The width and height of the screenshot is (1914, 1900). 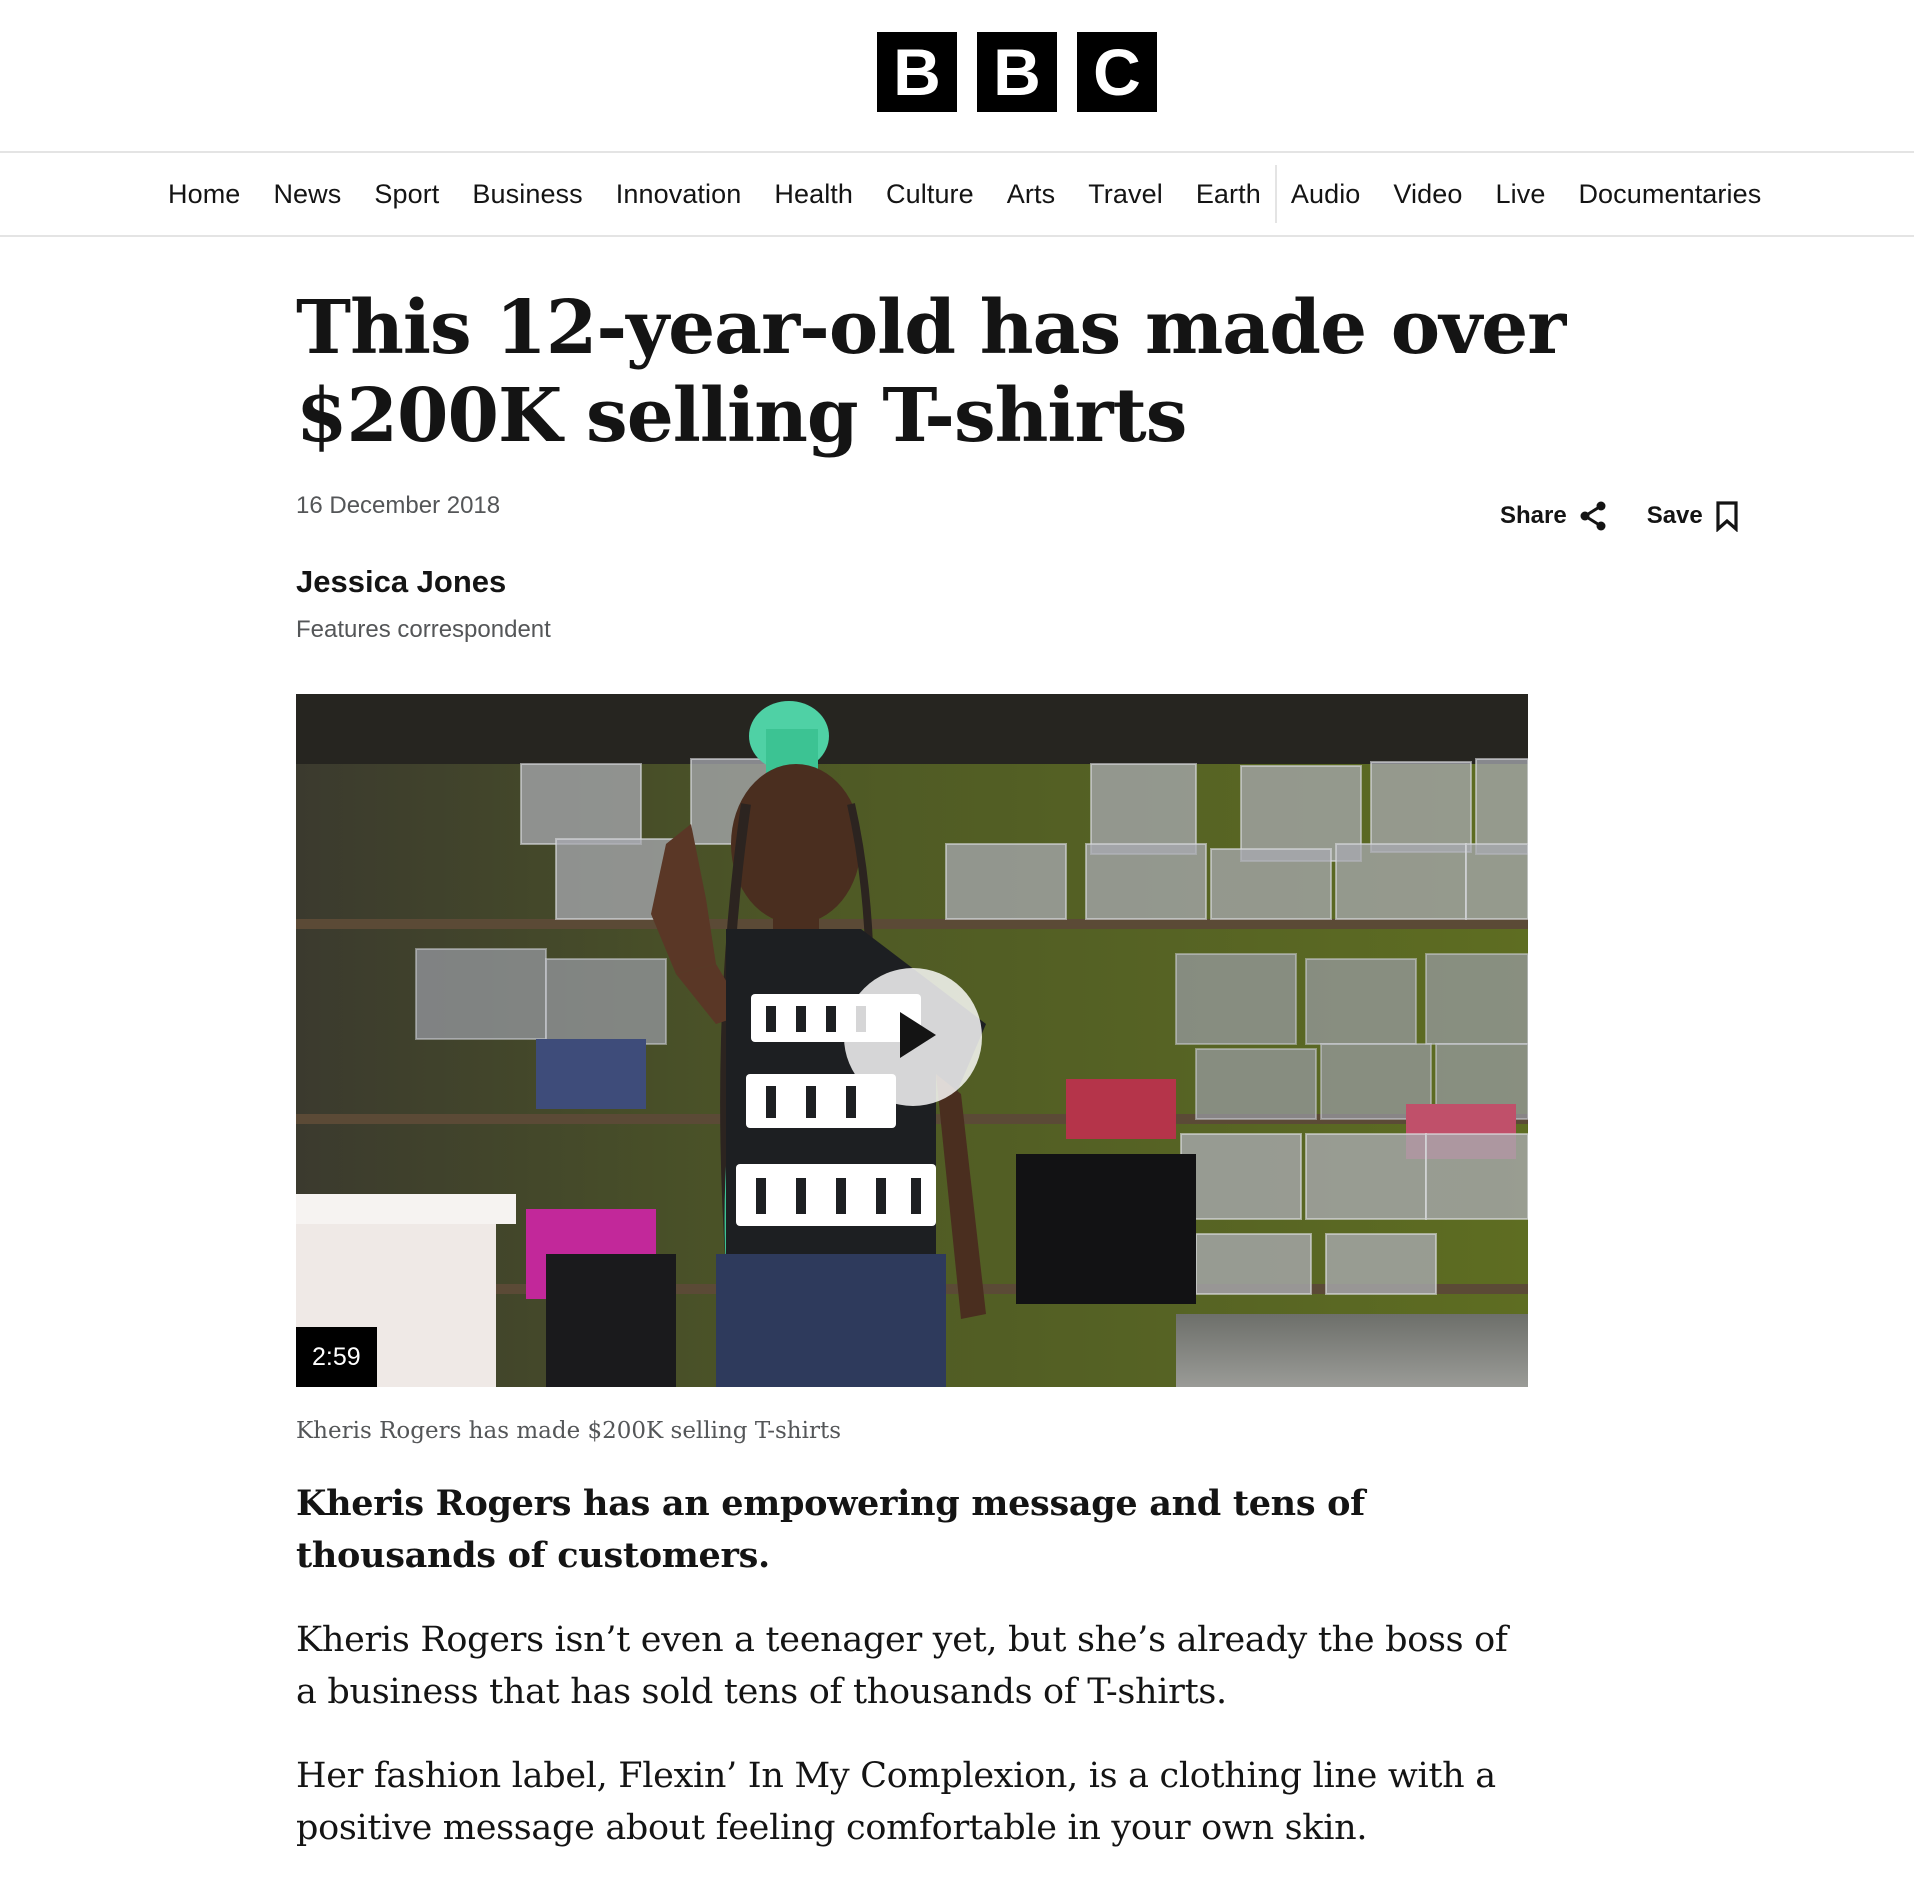 I want to click on share-icon, so click(x=1593, y=516).